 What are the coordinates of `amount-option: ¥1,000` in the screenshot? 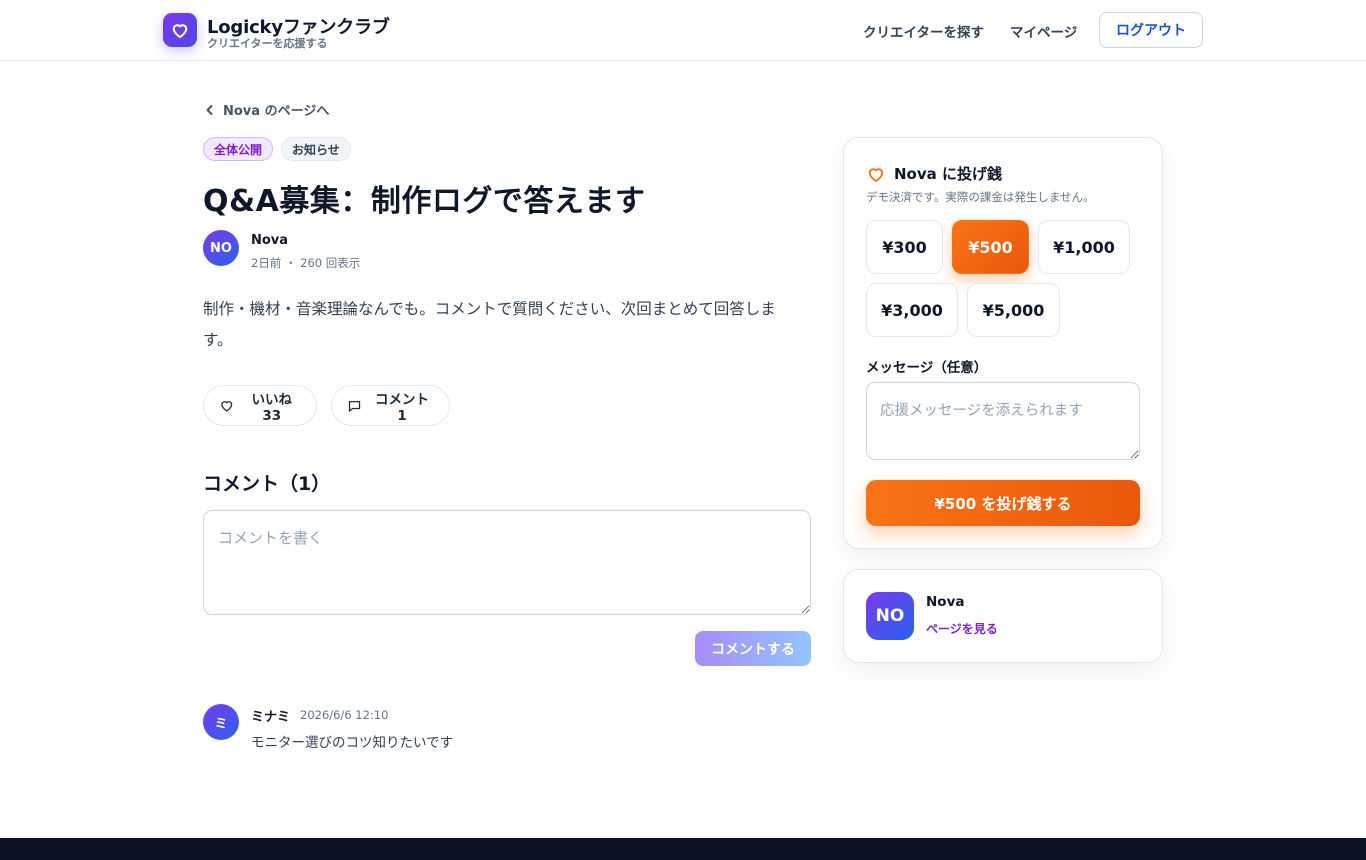 It's located at (1084, 247).